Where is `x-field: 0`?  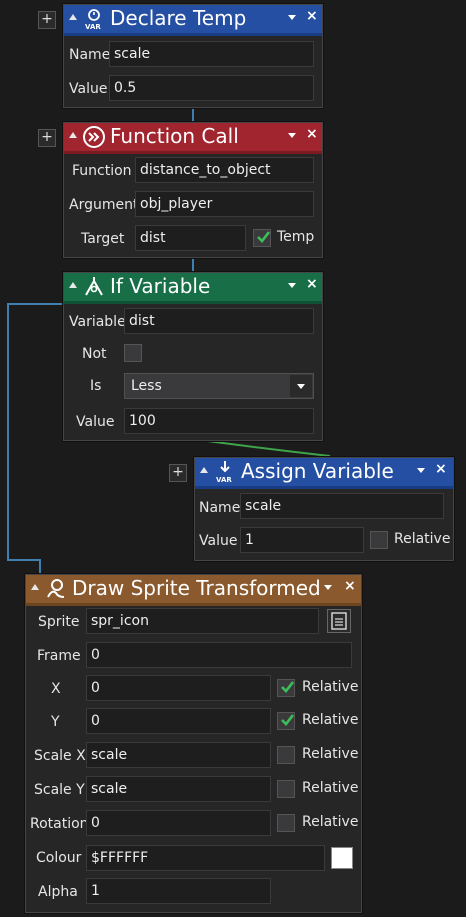 x-field: 0 is located at coordinates (178, 688).